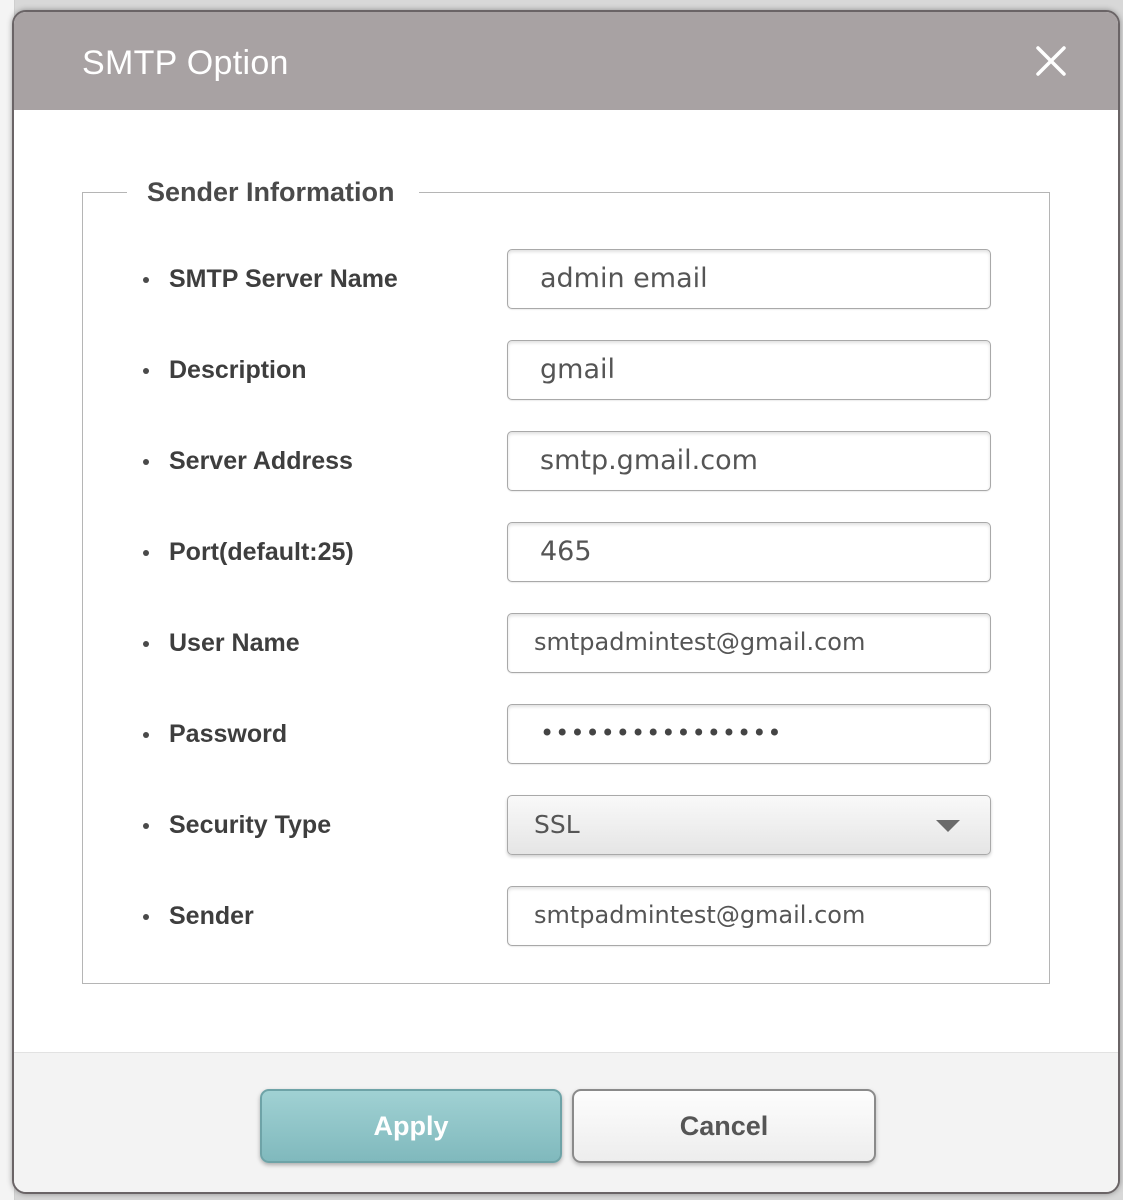  What do you see at coordinates (566, 61) in the screenshot?
I see `dialog-titlebar: SMTP Option` at bounding box center [566, 61].